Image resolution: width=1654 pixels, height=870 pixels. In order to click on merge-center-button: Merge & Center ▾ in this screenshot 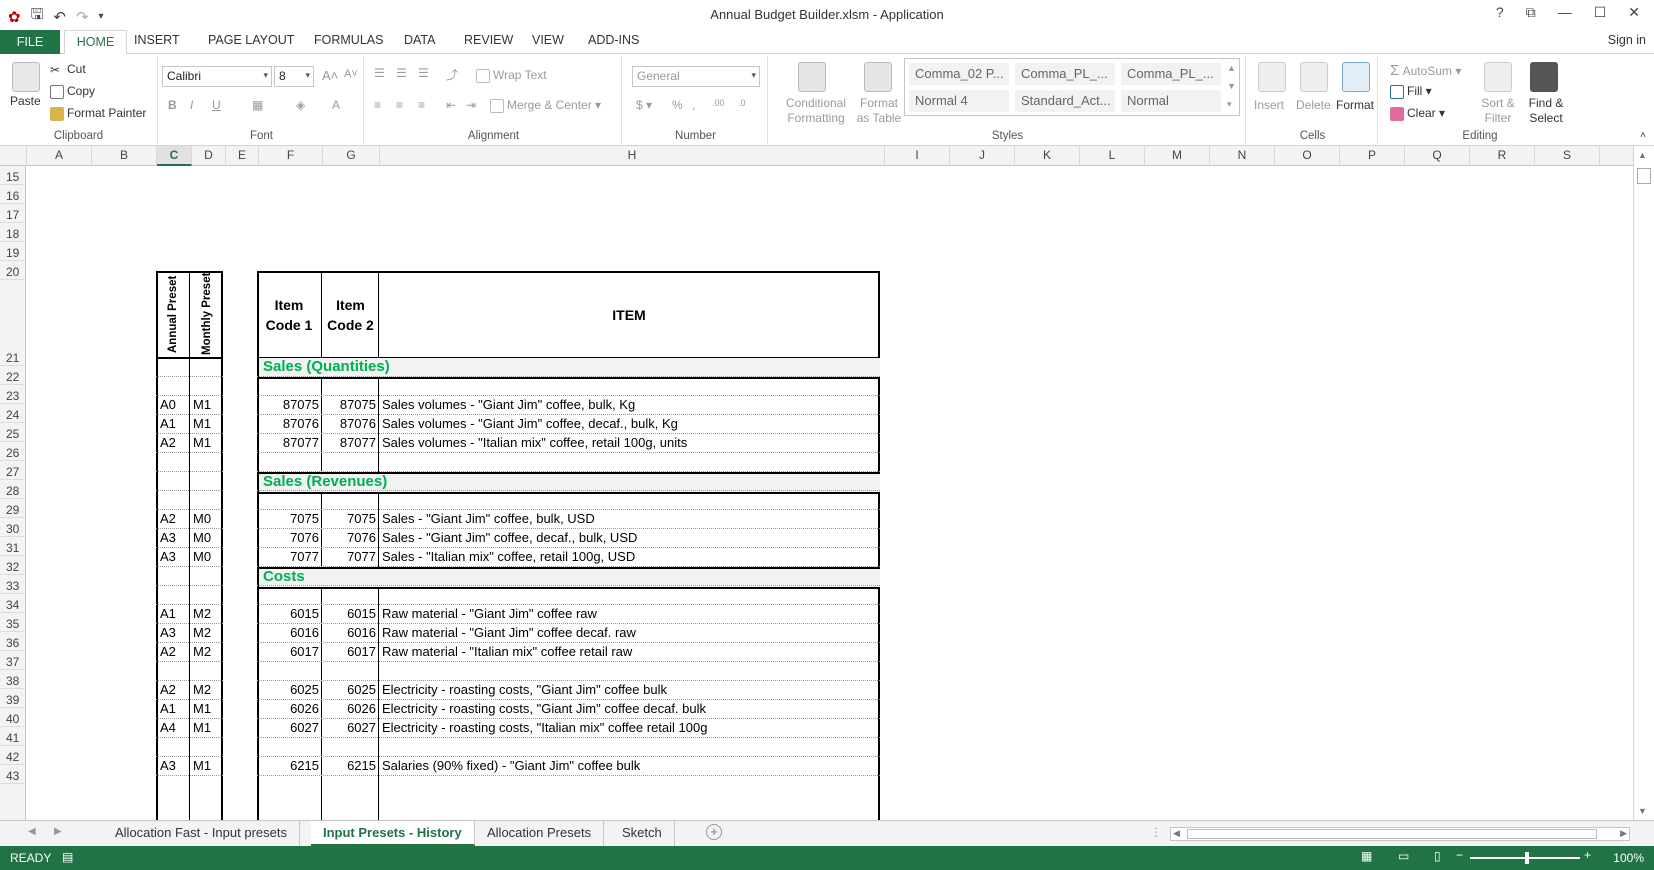, I will do `click(545, 105)`.